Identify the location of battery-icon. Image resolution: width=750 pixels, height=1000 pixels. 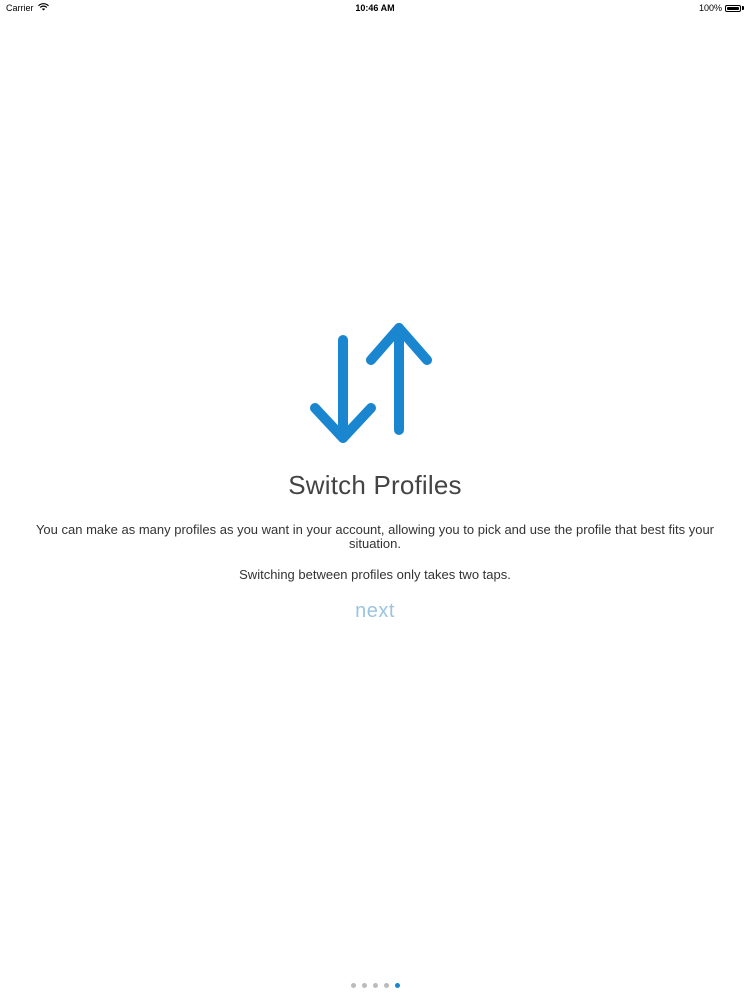
(733, 8).